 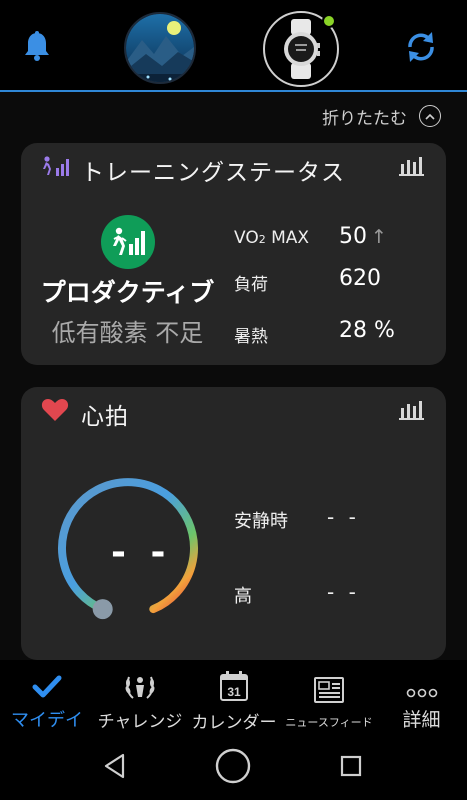 I want to click on back-icon, so click(x=115, y=766).